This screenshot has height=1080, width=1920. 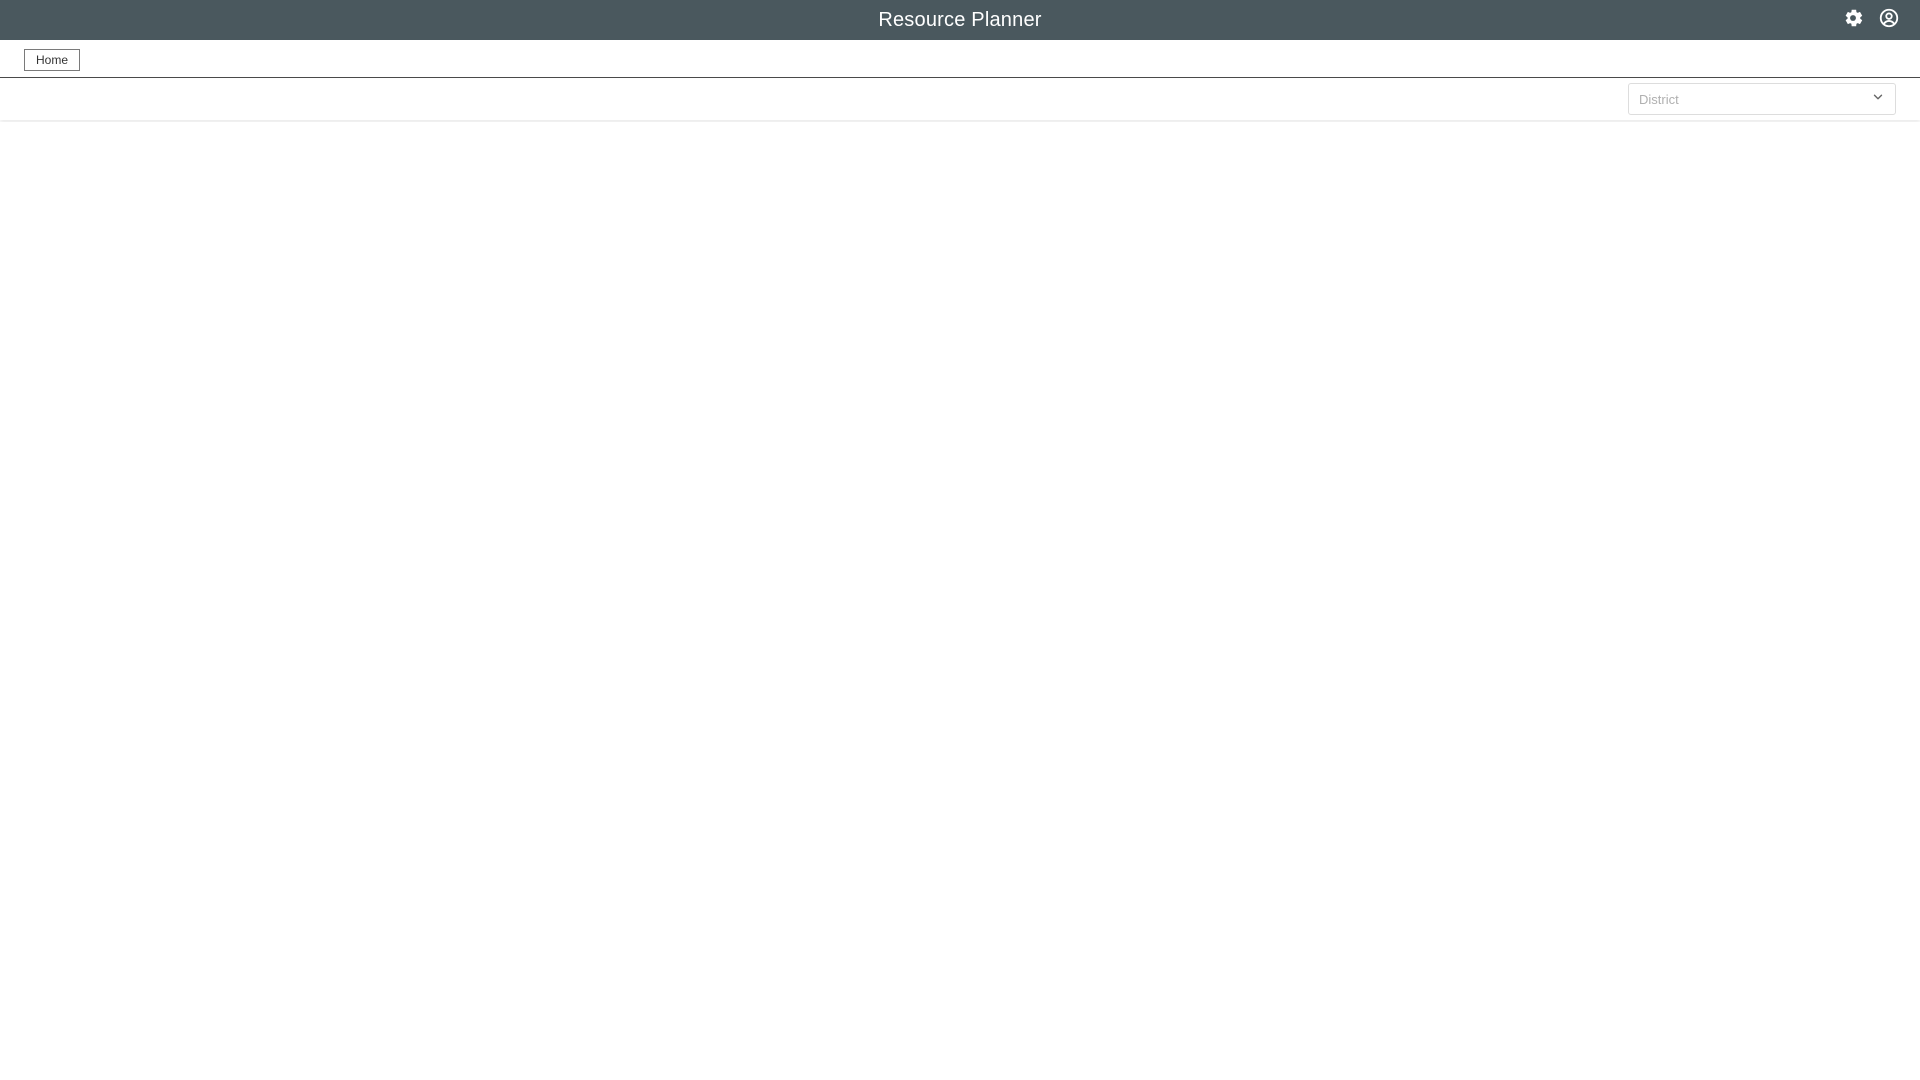 I want to click on chevron-down-icon, so click(x=1878, y=99).